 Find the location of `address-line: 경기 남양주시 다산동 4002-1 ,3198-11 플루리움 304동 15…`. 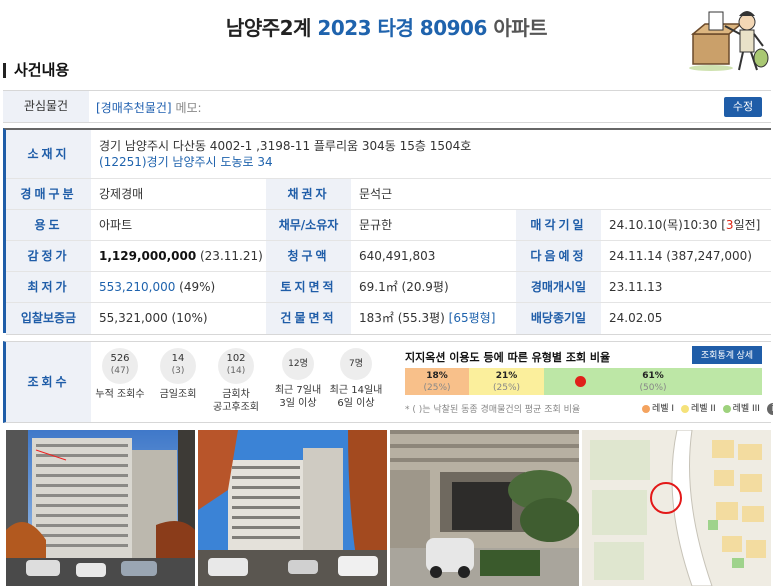

address-line: 경기 남양주시 다산동 4002-1 ,3198-11 플루리움 304동 15… is located at coordinates (285, 146).